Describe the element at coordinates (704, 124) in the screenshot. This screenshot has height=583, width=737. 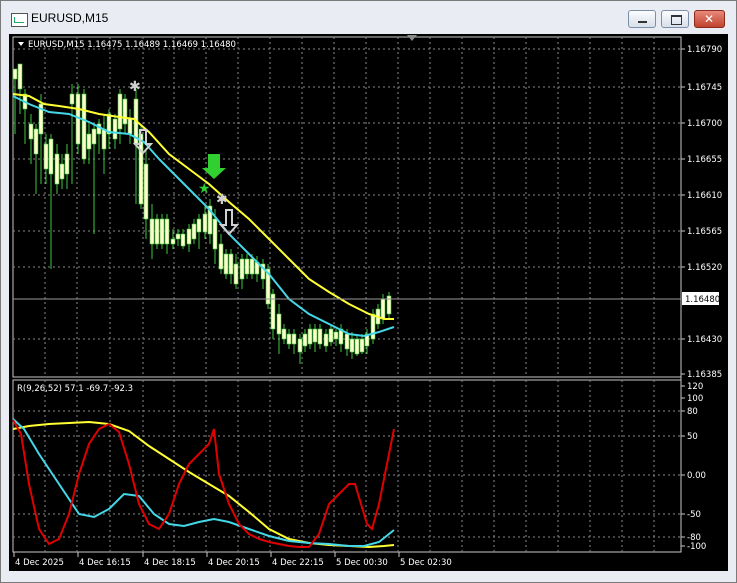
I see `price-axis-label: 1.16700` at that location.